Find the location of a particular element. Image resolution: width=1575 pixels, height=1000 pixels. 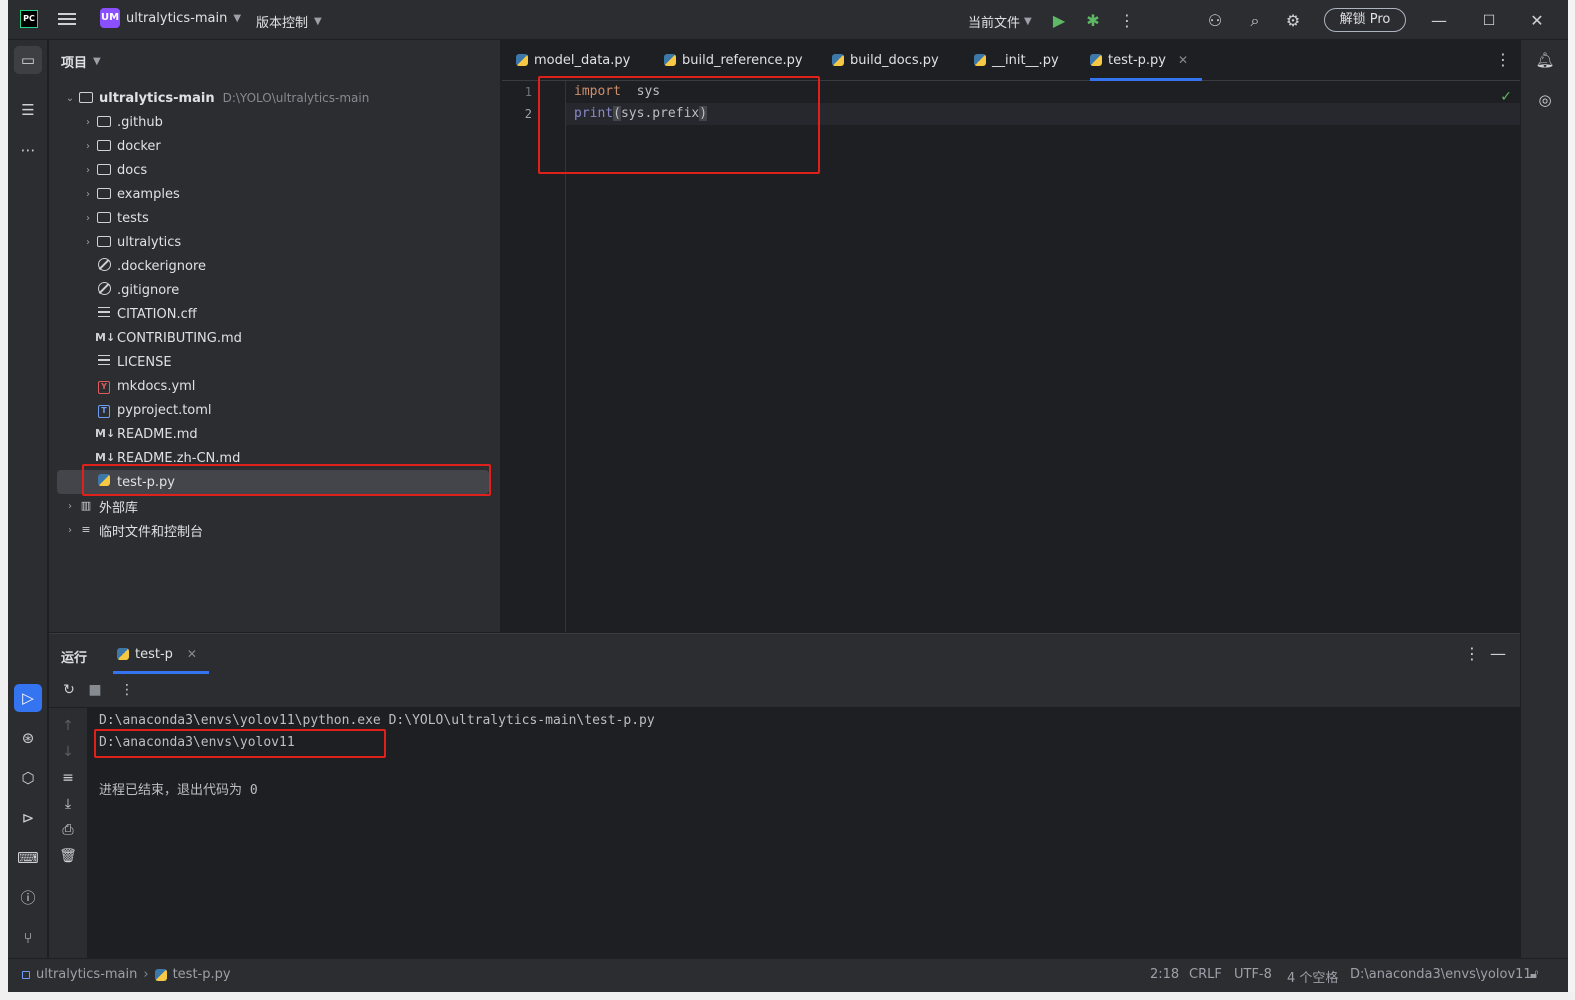

more-tools-icon: ⋯ is located at coordinates (28, 150).